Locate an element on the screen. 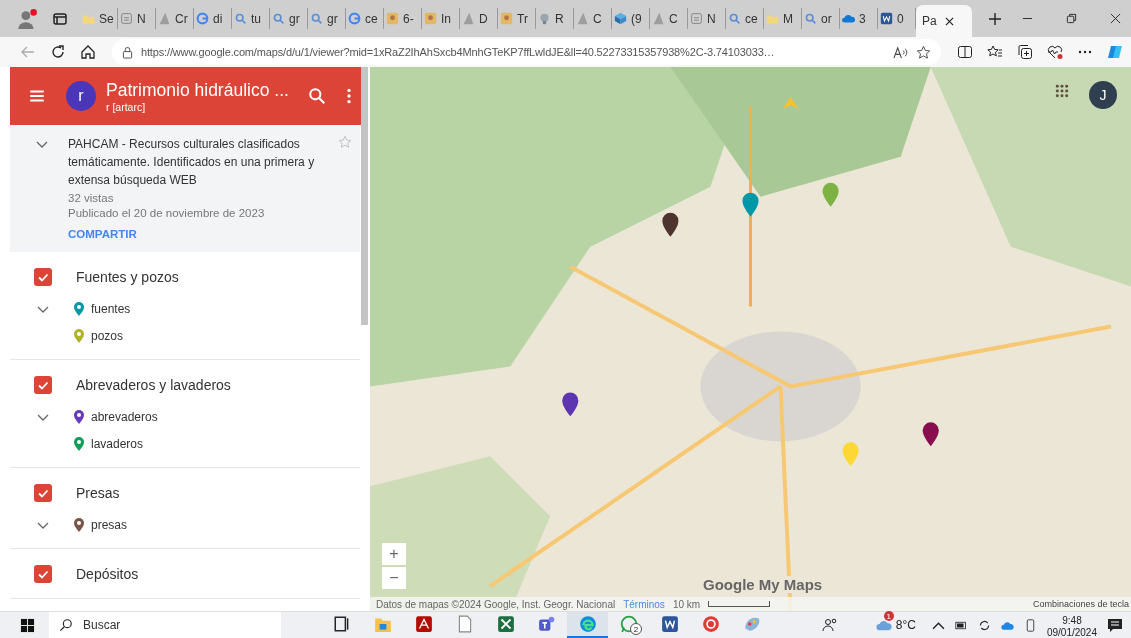 Image resolution: width=1131 pixels, height=638 pixels. tab-title: M is located at coordinates (788, 18).